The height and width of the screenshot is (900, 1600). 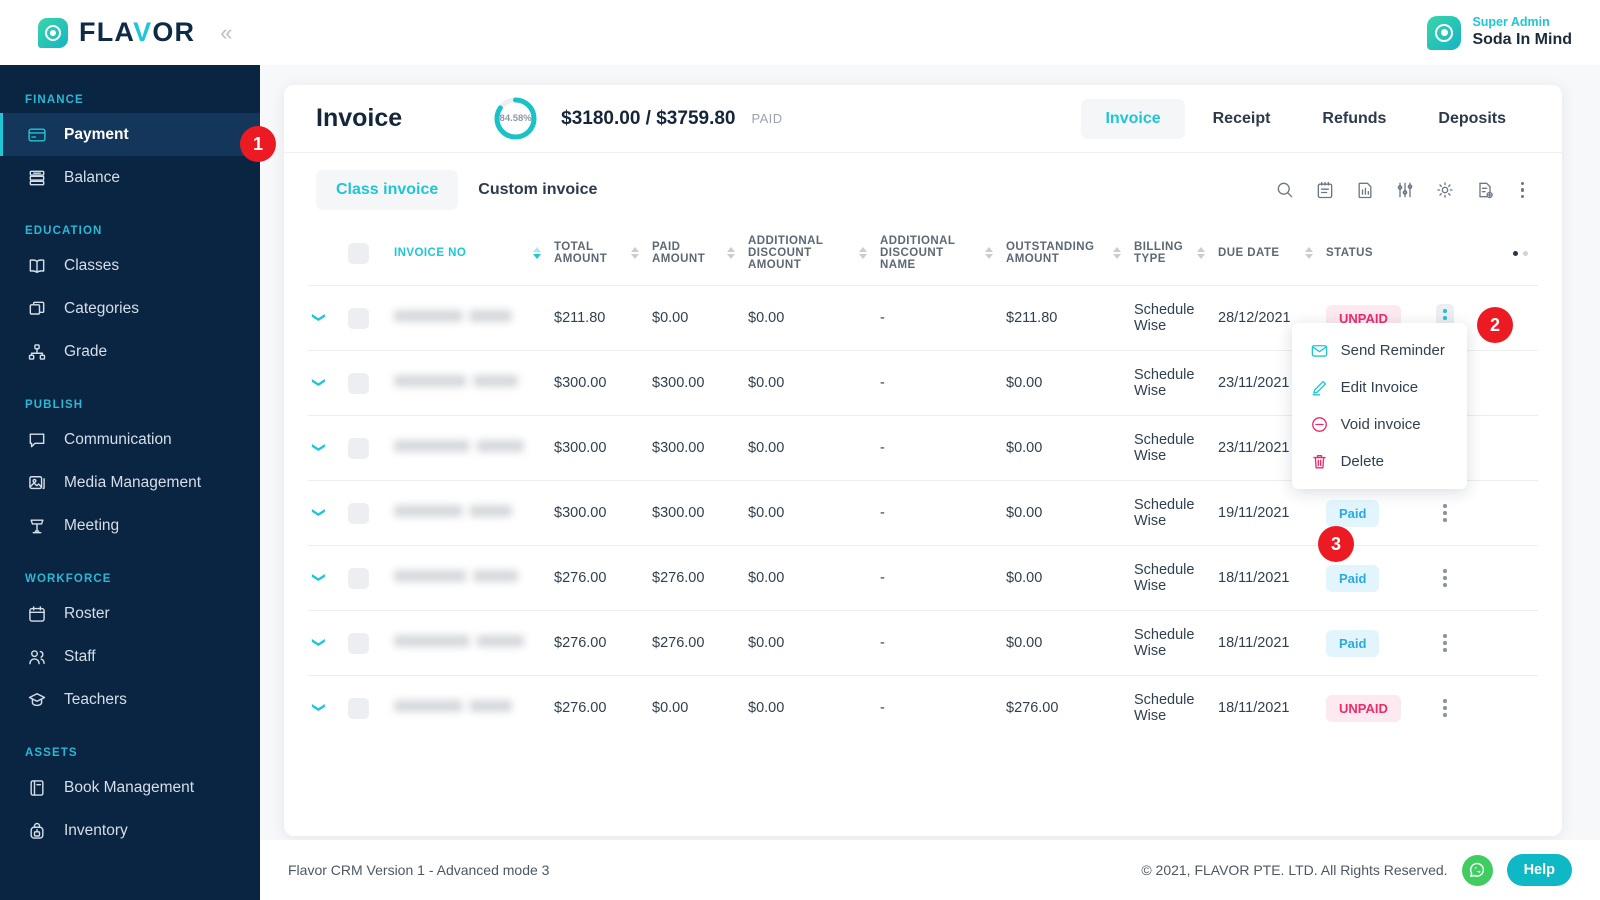 I want to click on sidebar-item-categories: Categories, so click(x=130, y=308).